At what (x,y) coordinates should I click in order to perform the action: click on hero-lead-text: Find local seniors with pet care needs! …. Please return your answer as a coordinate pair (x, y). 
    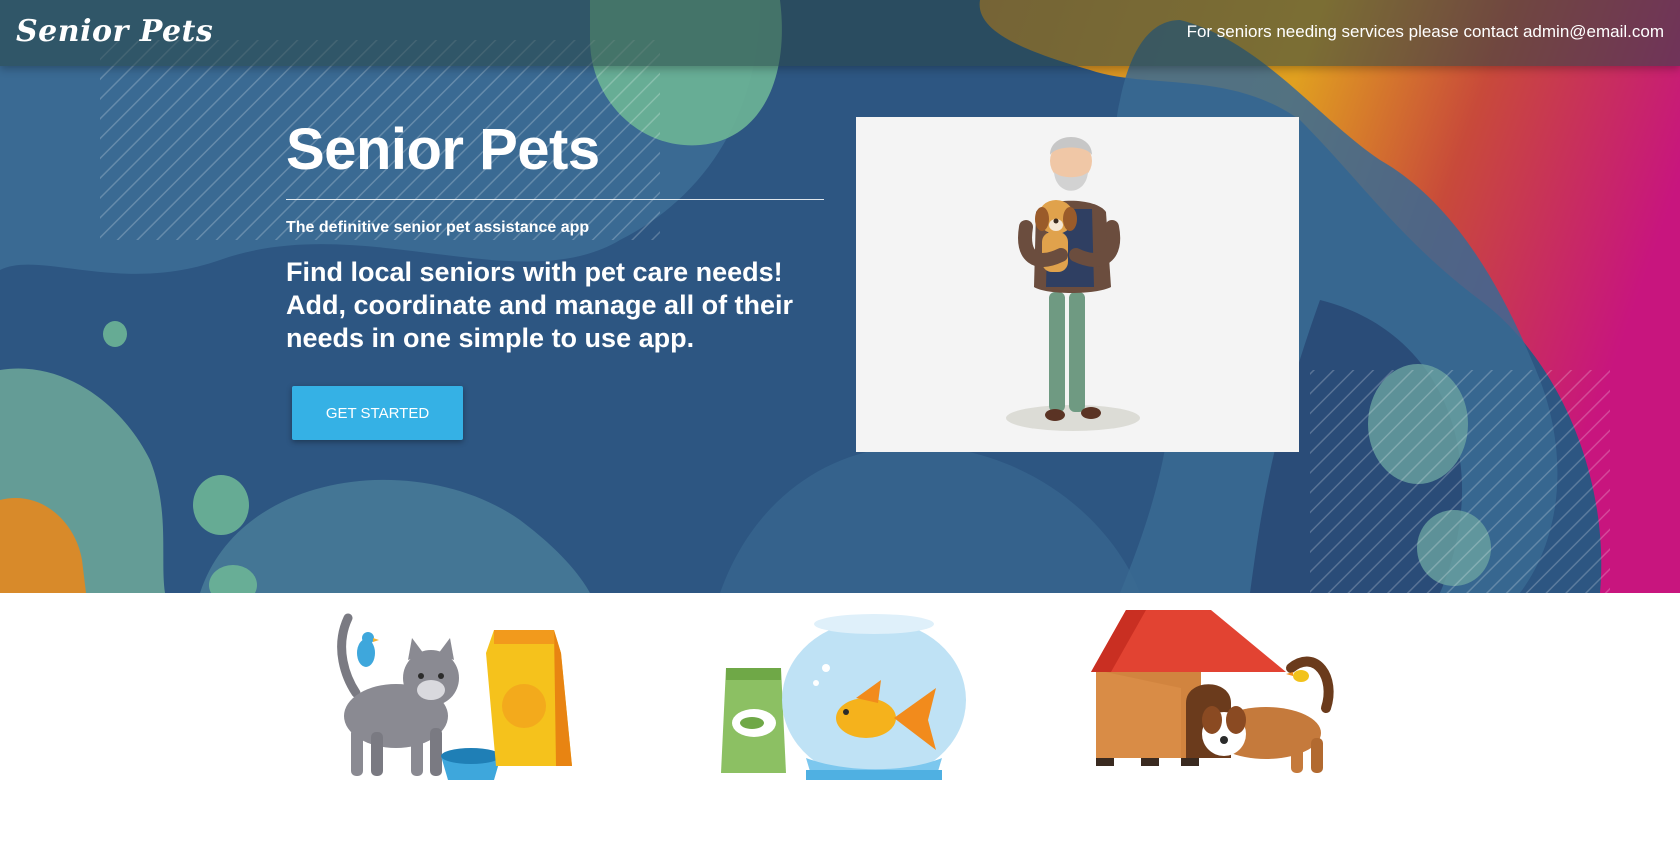
    Looking at the image, I should click on (540, 305).